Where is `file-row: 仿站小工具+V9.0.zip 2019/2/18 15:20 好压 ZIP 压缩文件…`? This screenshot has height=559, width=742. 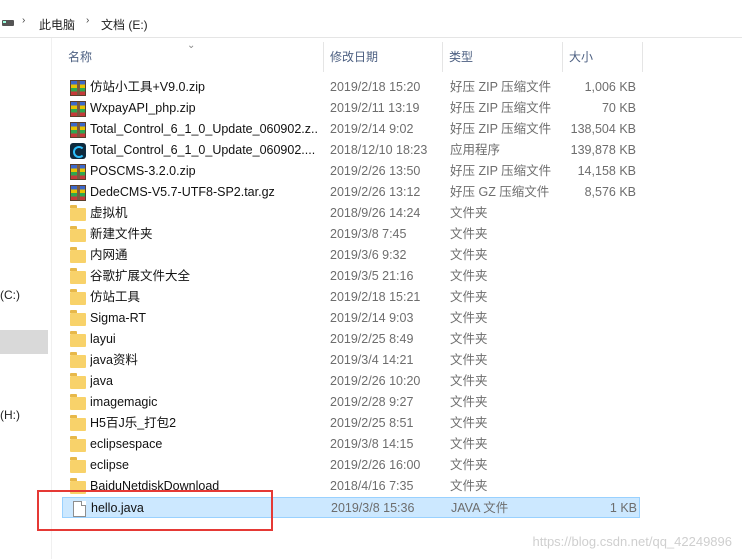 file-row: 仿站小工具+V9.0.zip 2019/2/18 15:20 好压 ZIP 压缩文件… is located at coordinates (351, 87).